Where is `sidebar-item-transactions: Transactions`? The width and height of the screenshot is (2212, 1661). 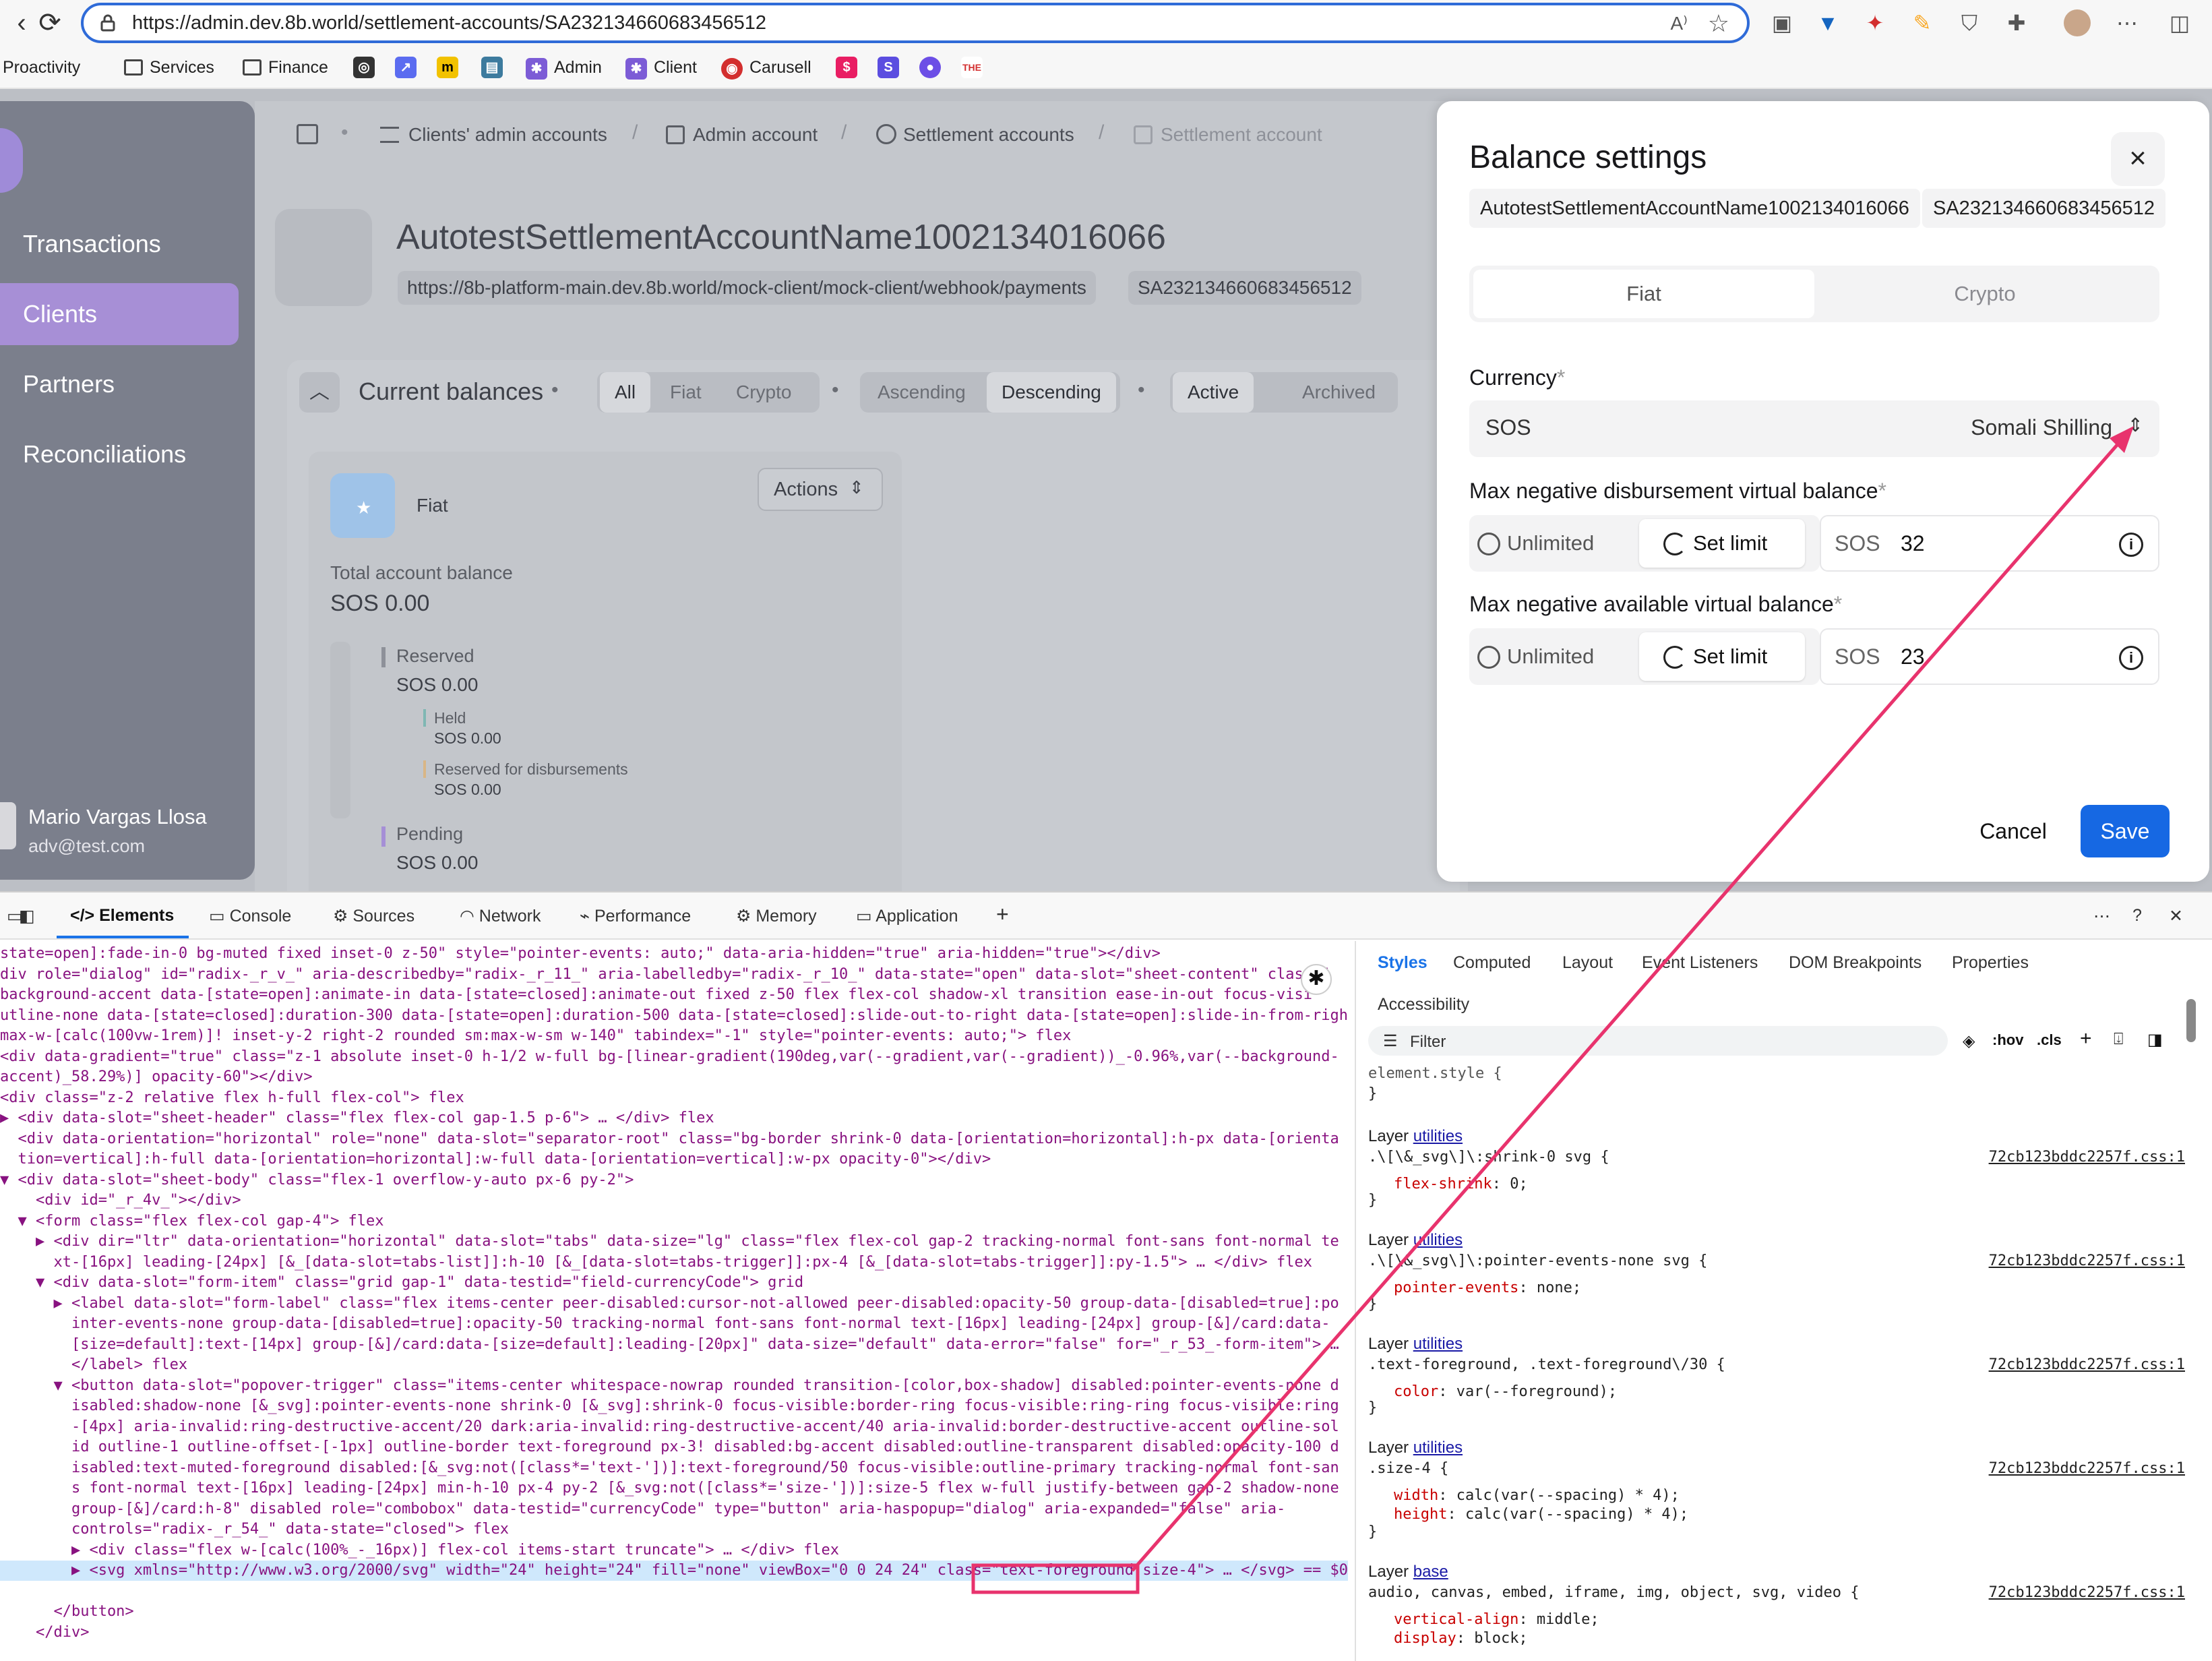 sidebar-item-transactions: Transactions is located at coordinates (120, 244).